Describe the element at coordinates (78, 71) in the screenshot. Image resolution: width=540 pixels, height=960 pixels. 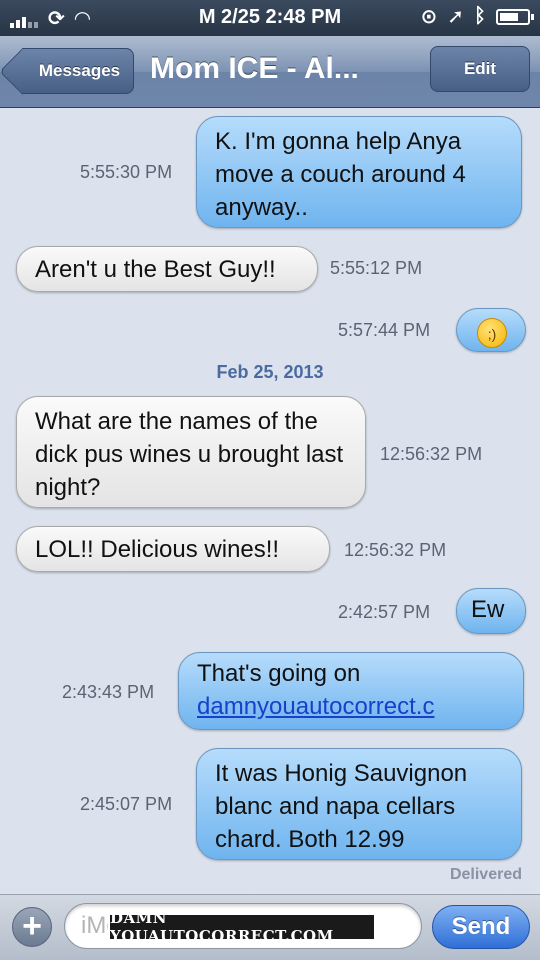
I see `back-button: Messages` at that location.